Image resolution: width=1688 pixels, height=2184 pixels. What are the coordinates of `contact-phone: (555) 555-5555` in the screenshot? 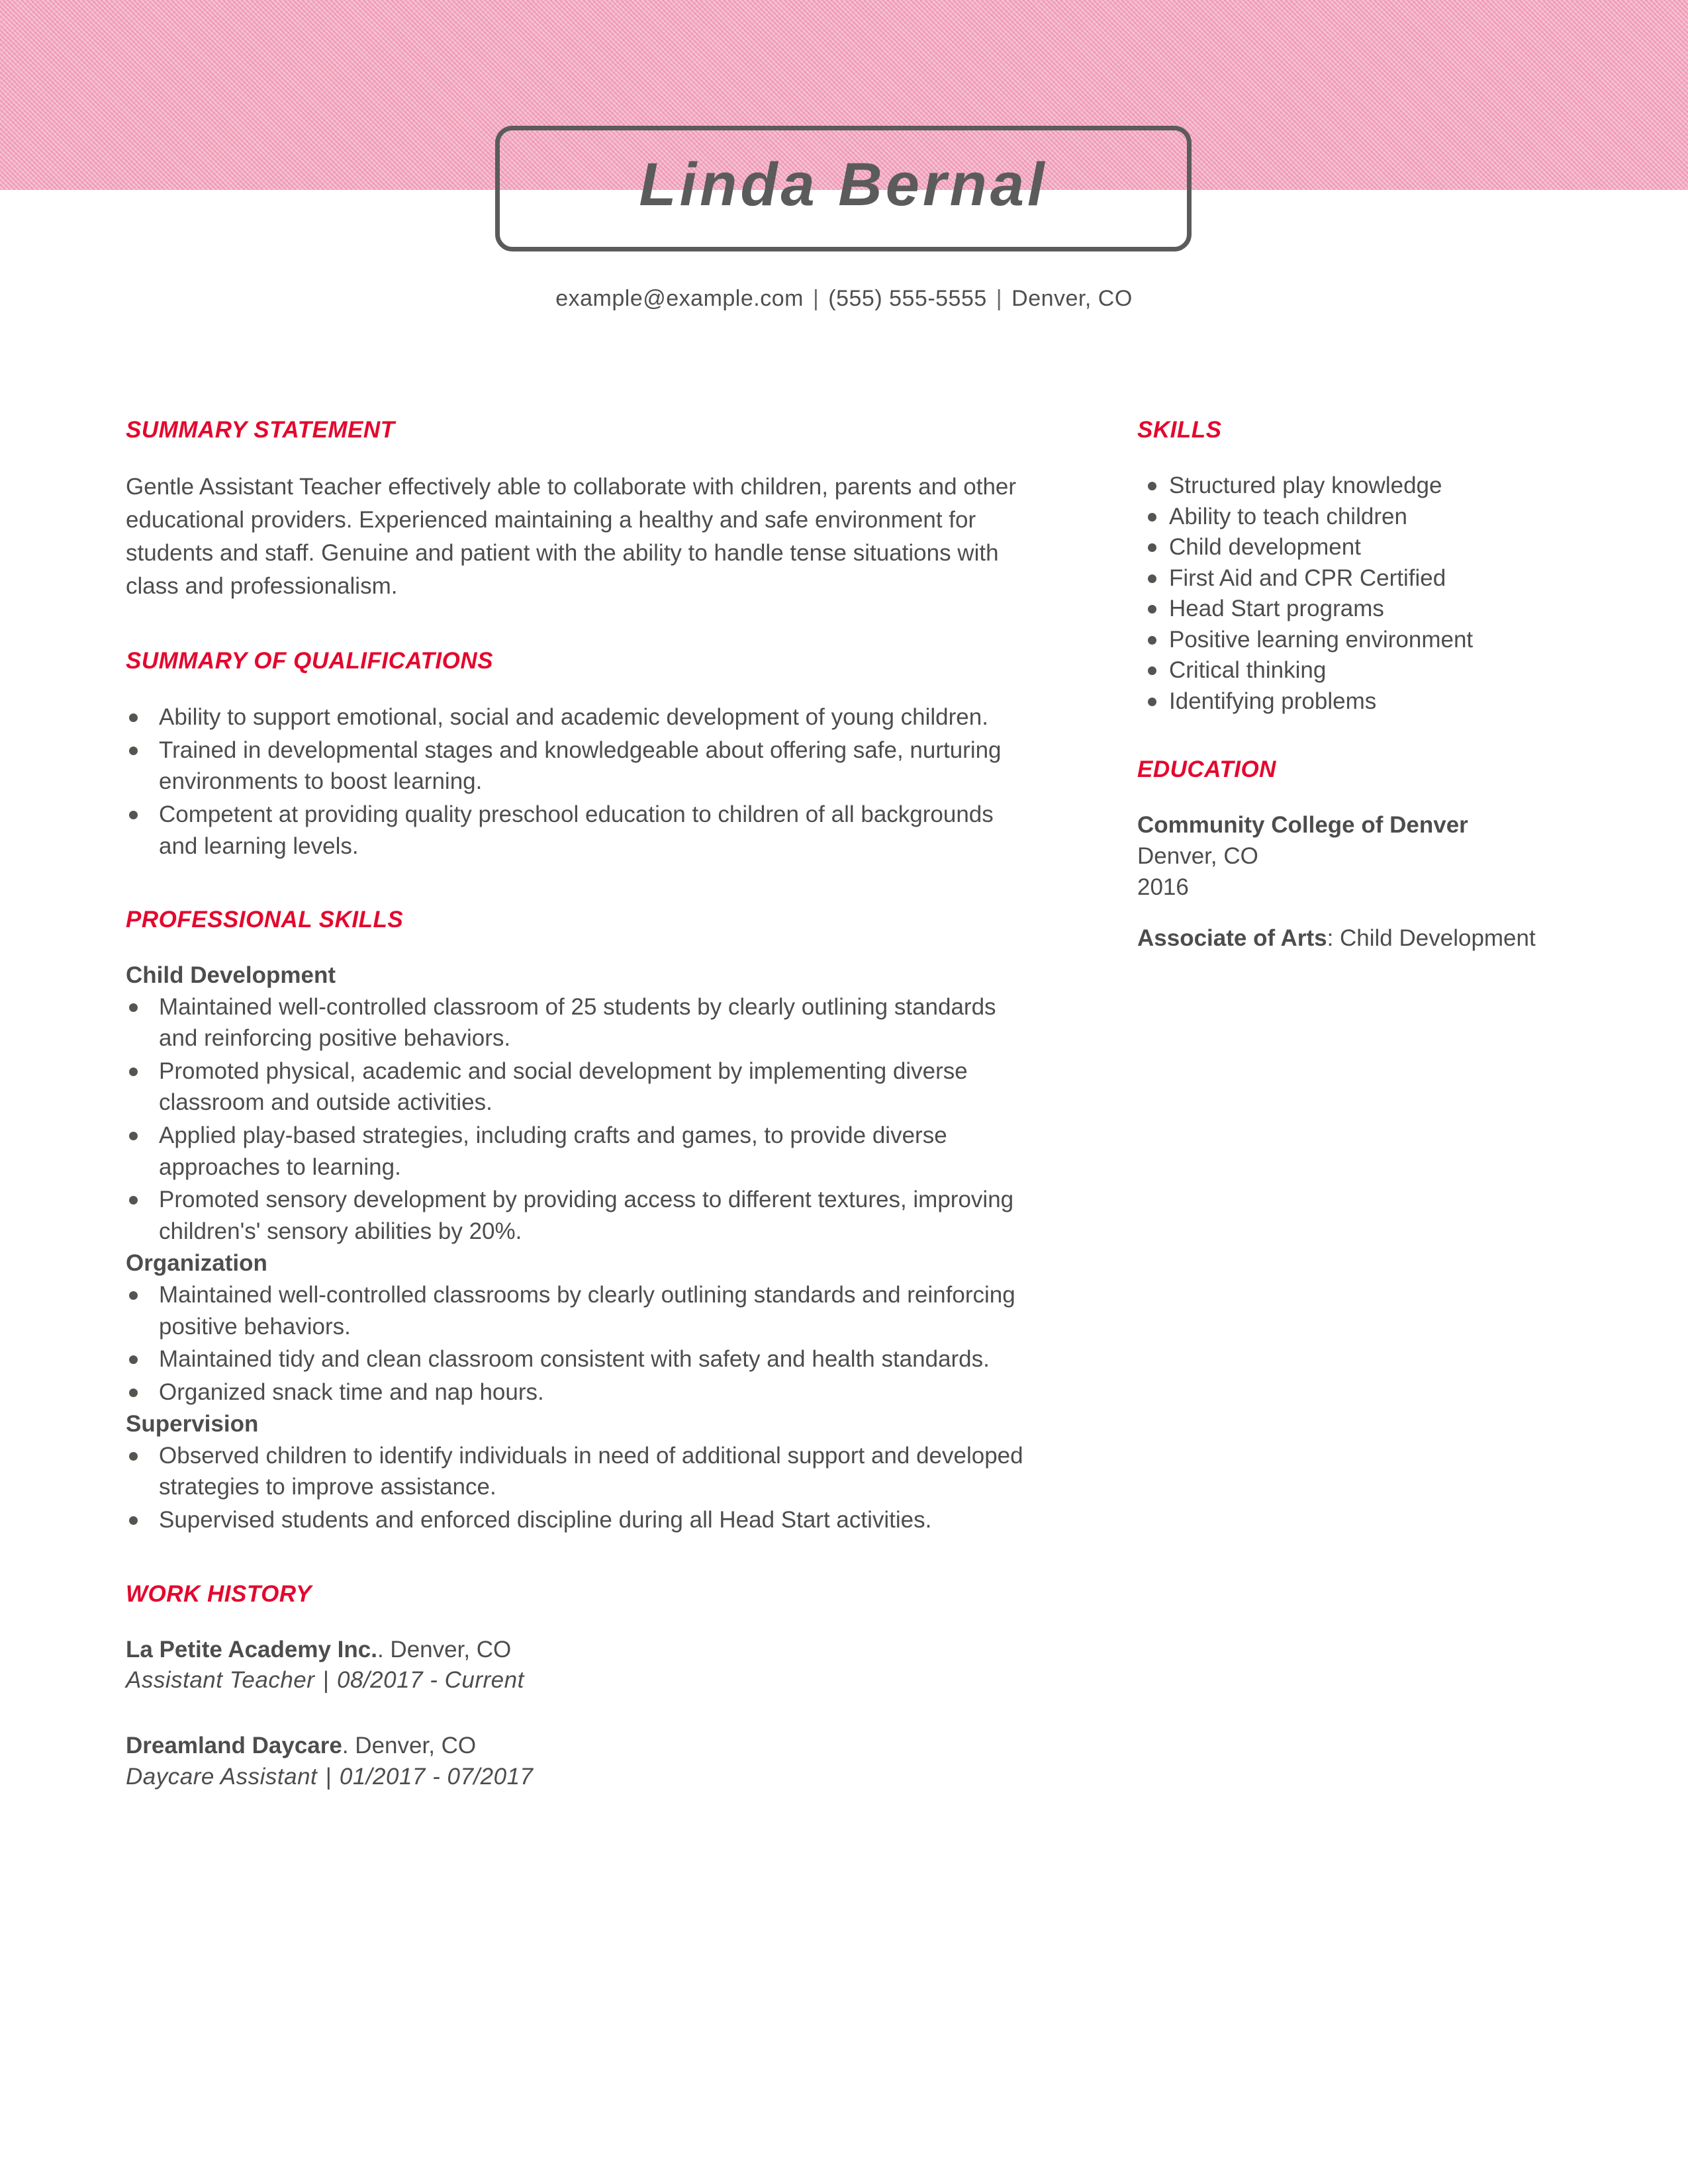 It's located at (907, 299).